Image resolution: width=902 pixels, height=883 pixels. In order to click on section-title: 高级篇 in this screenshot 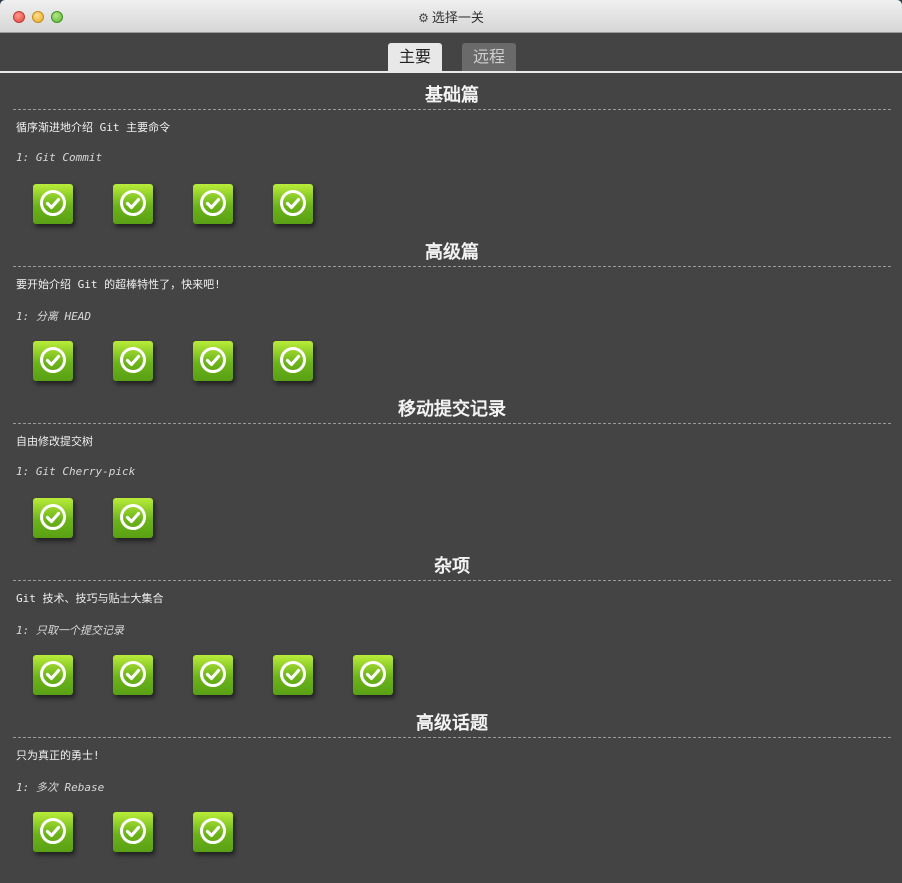, I will do `click(452, 253)`.